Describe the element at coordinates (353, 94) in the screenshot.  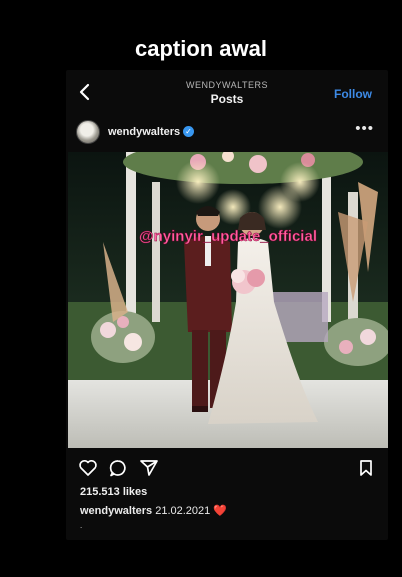
I see `follow-button: Follow` at that location.